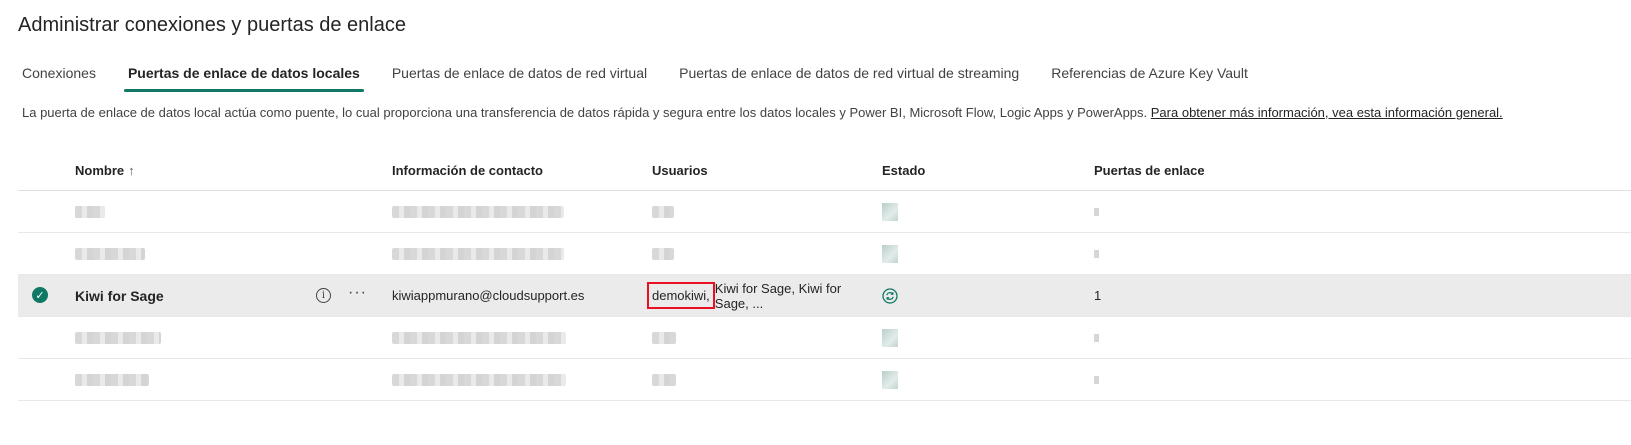  I want to click on header-name-label: Nombre, so click(100, 170).